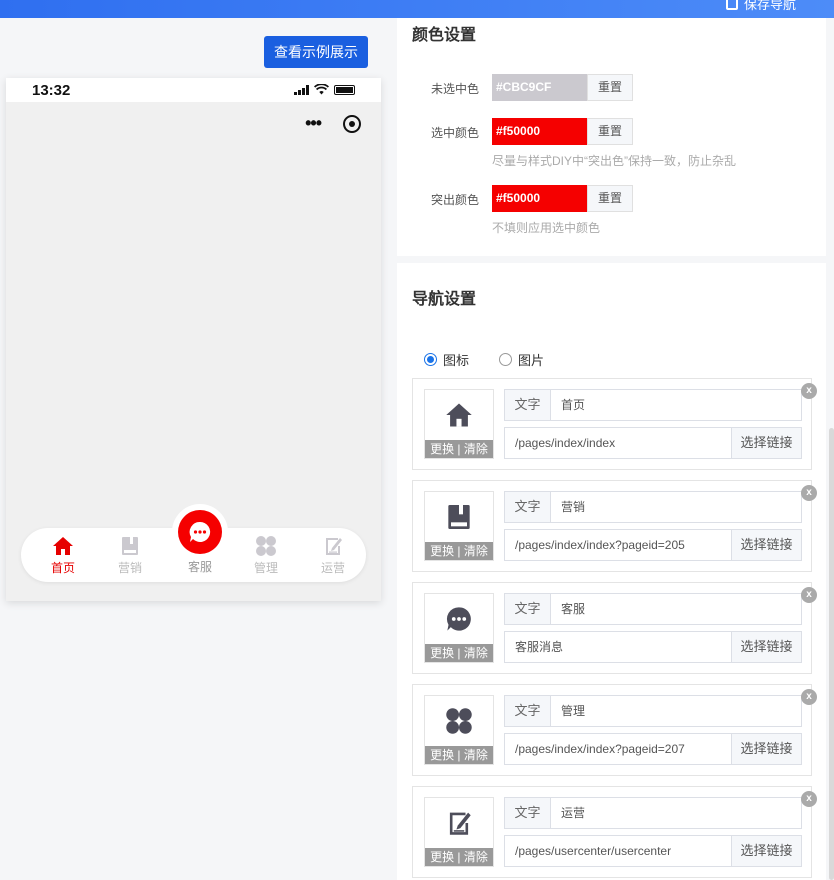 The image size is (834, 880). Describe the element at coordinates (540, 131) in the screenshot. I see `selected-color-input: #f50000` at that location.